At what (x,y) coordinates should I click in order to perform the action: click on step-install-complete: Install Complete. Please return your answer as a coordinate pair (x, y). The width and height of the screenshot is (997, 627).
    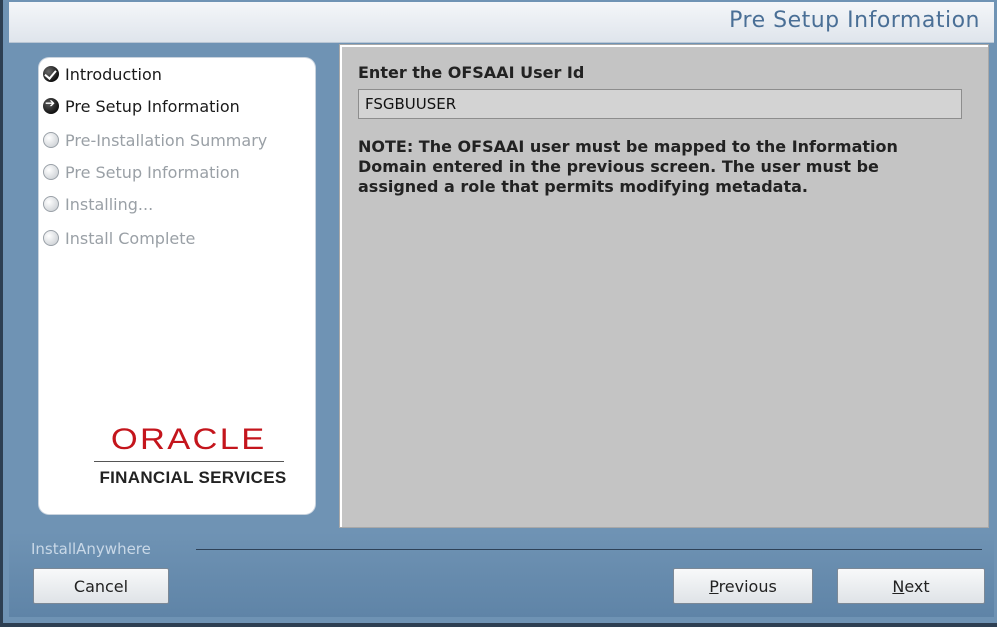
    Looking at the image, I should click on (119, 238).